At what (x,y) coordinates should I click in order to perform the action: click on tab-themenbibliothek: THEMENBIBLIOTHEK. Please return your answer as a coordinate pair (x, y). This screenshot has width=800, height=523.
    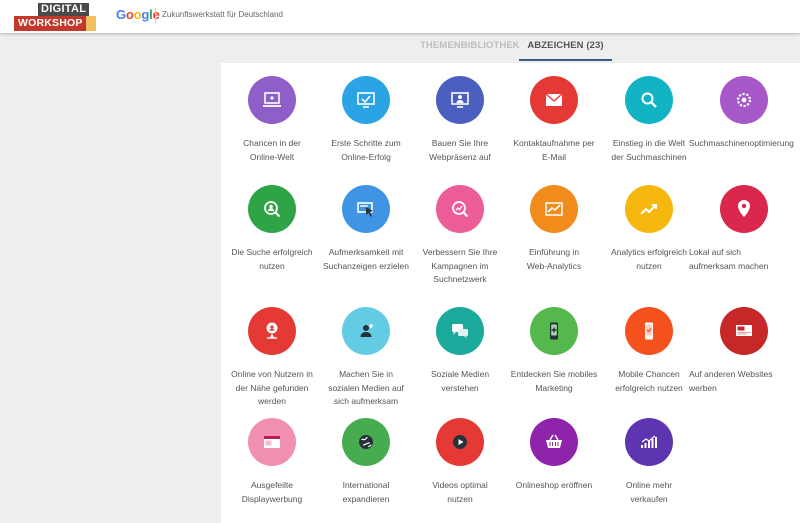
    Looking at the image, I should click on (470, 49).